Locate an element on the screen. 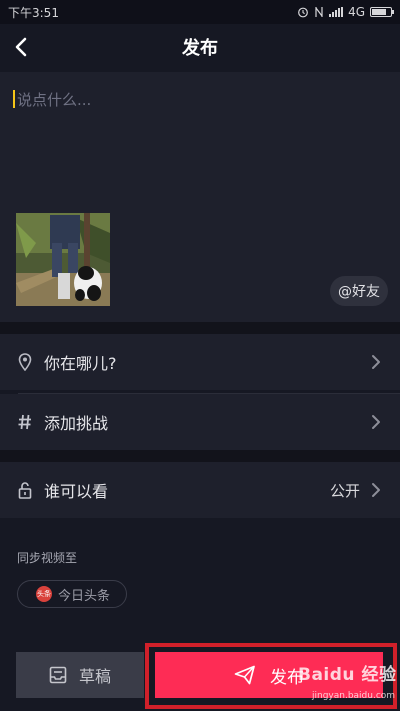 This screenshot has height=711, width=400. alarm-icon is located at coordinates (303, 12).